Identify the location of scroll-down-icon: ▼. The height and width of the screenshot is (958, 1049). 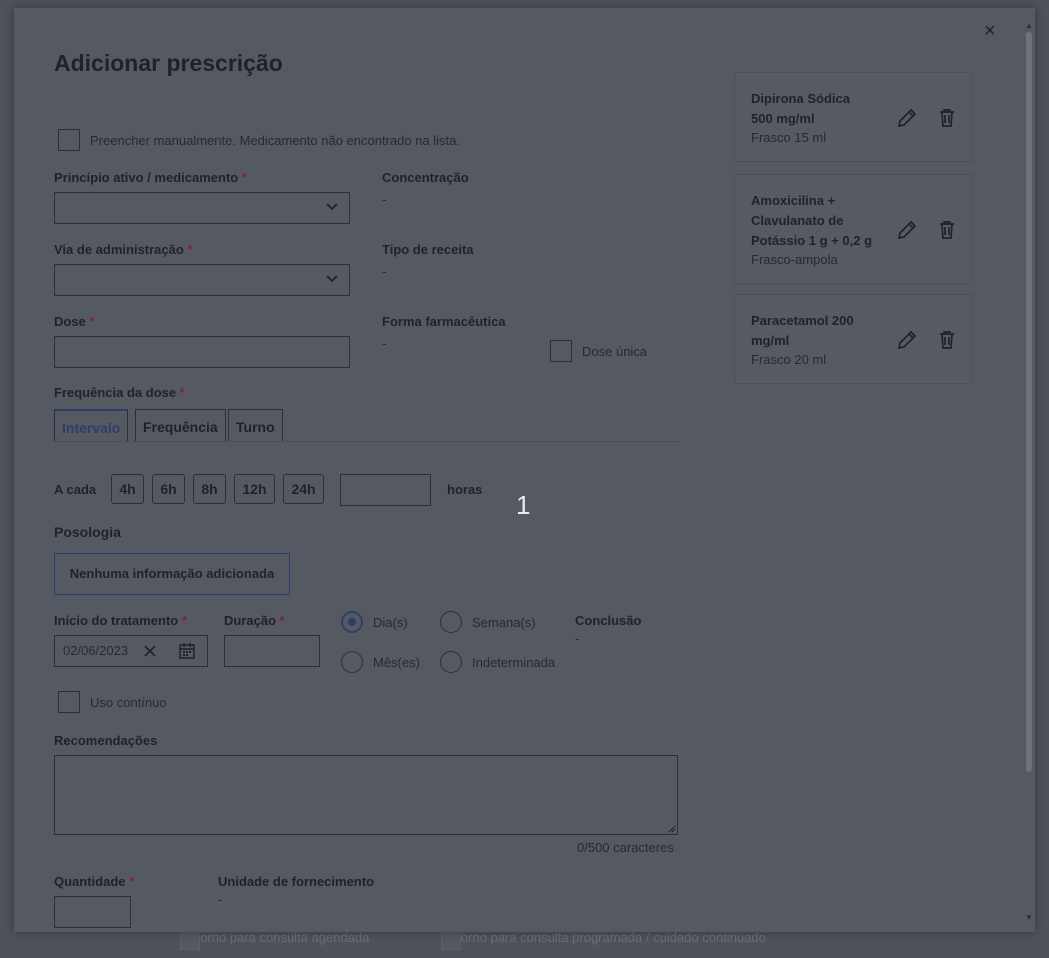
(1029, 918).